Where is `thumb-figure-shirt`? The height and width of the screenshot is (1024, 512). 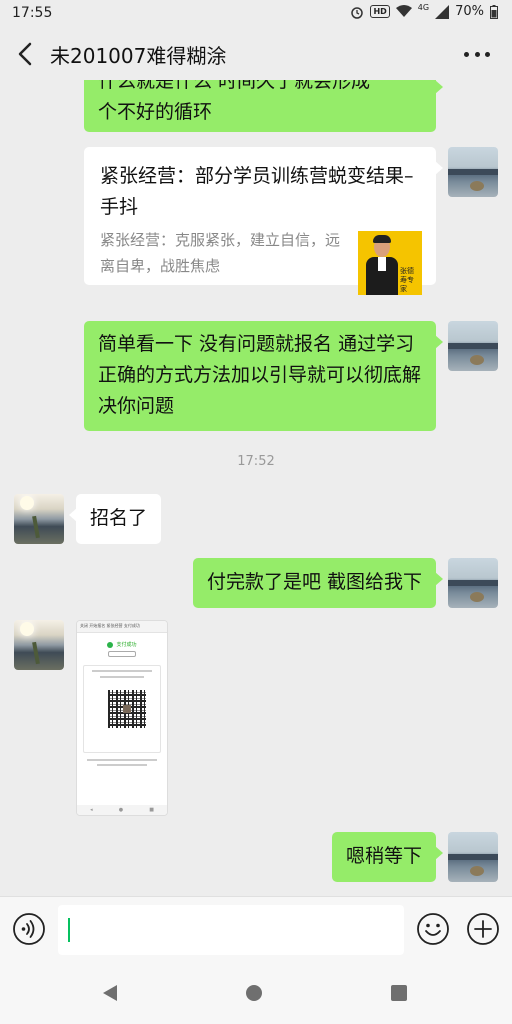
thumb-figure-shirt is located at coordinates (382, 264).